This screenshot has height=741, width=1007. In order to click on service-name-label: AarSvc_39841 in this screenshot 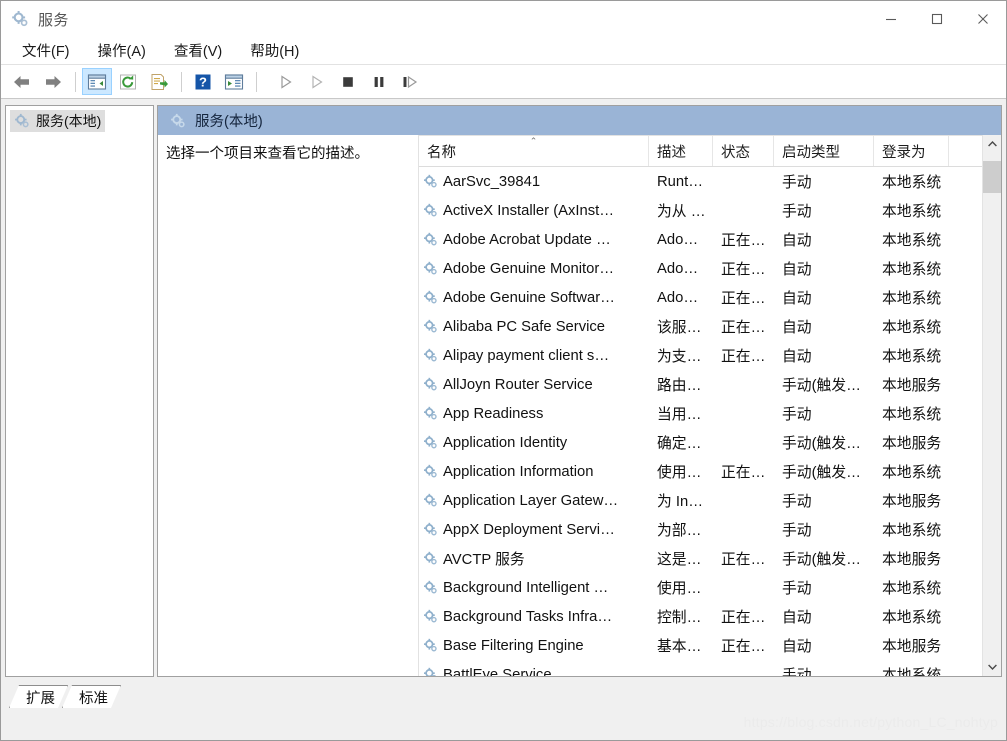, I will do `click(492, 181)`.